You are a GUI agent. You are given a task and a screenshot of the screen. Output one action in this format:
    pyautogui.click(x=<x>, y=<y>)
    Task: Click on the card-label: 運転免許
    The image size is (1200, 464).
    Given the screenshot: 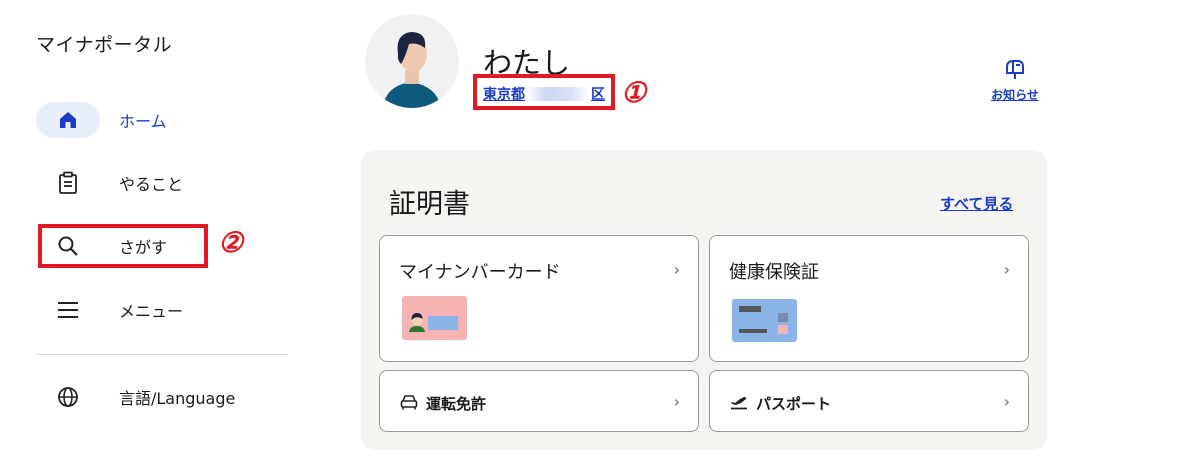 What is the action you would take?
    pyautogui.click(x=456, y=404)
    